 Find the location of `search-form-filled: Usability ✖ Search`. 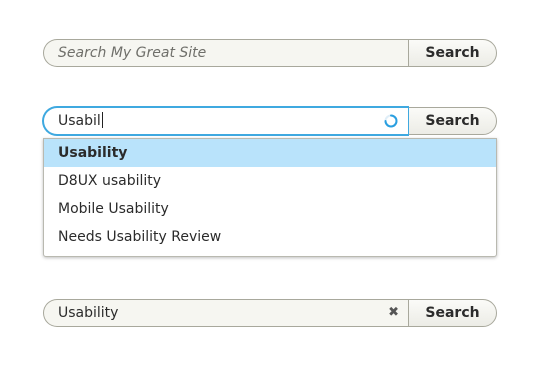

search-form-filled: Usability ✖ Search is located at coordinates (270, 313).